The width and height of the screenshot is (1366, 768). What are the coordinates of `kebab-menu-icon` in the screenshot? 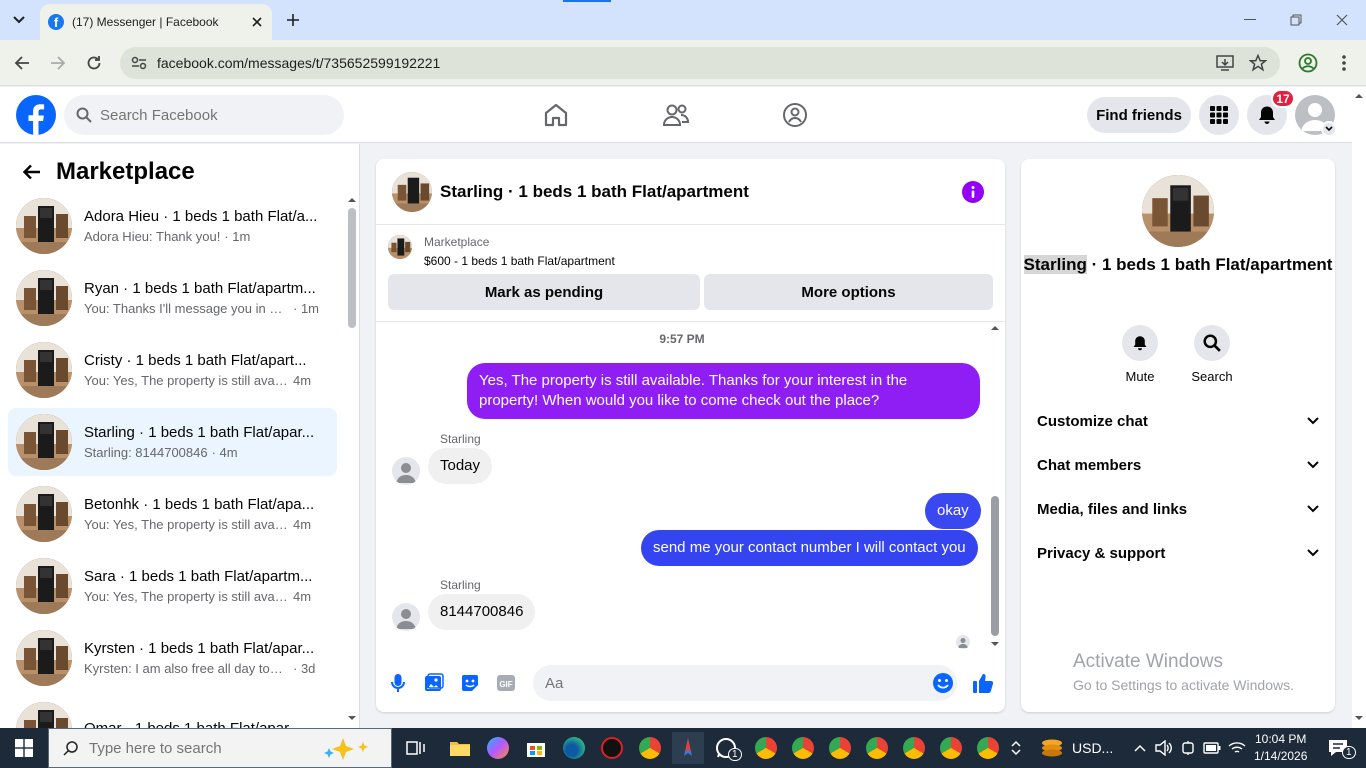 It's located at (1344, 63).